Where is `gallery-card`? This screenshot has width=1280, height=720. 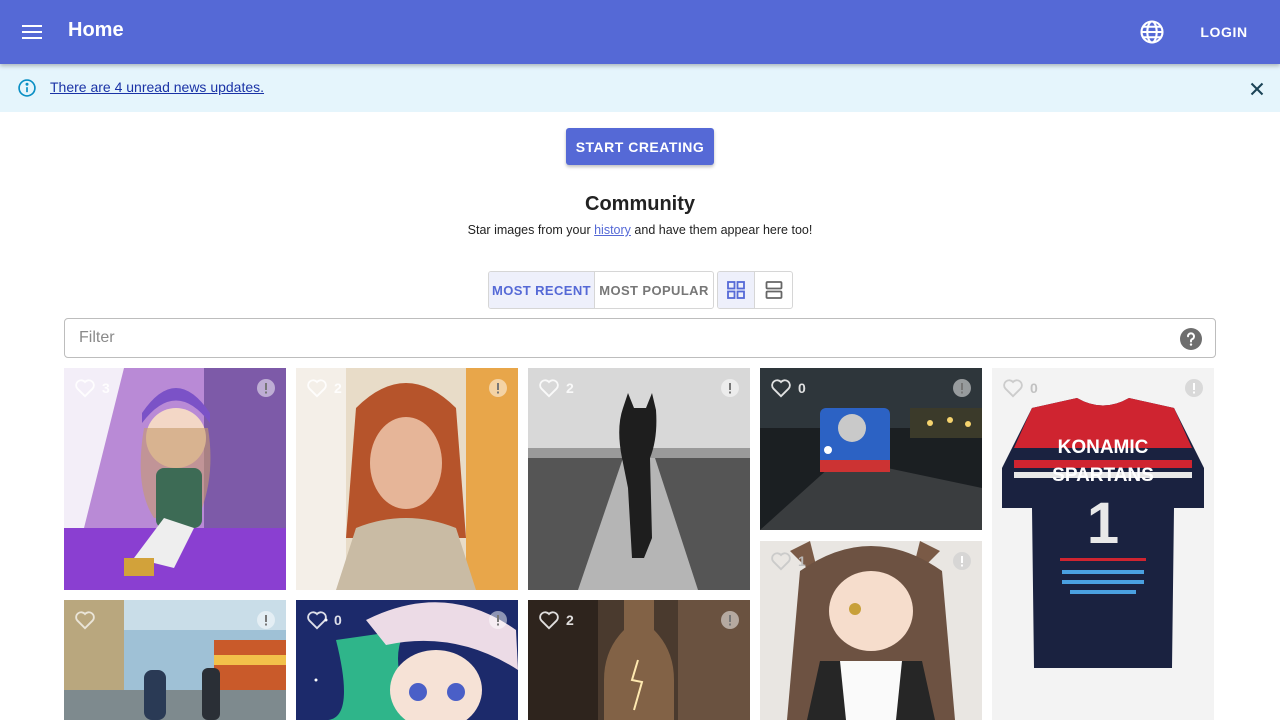
gallery-card is located at coordinates (175, 660).